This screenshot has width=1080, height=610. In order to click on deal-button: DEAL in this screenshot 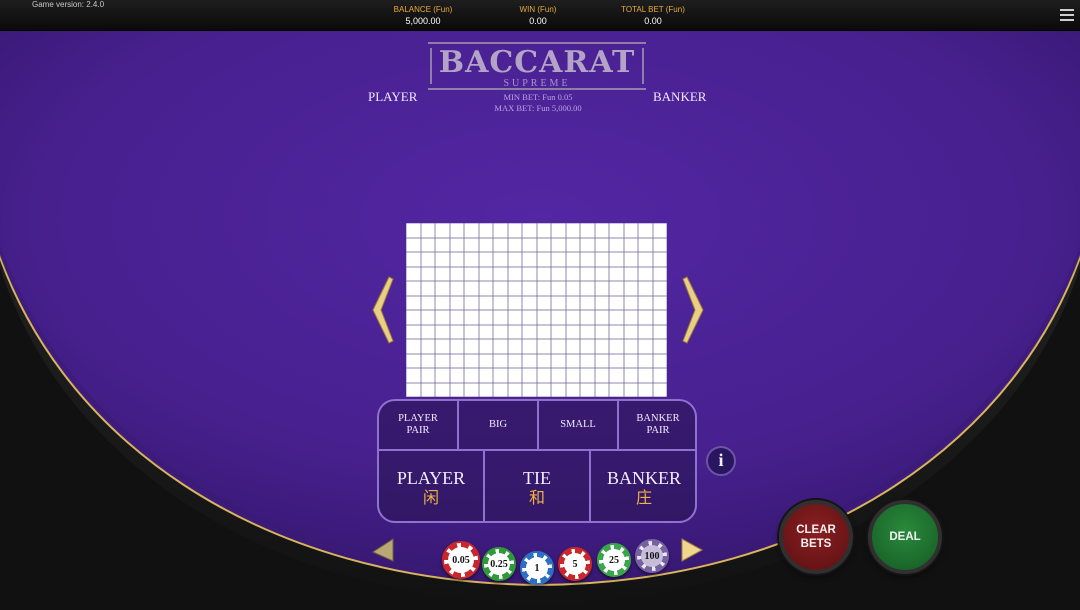, I will do `click(905, 537)`.